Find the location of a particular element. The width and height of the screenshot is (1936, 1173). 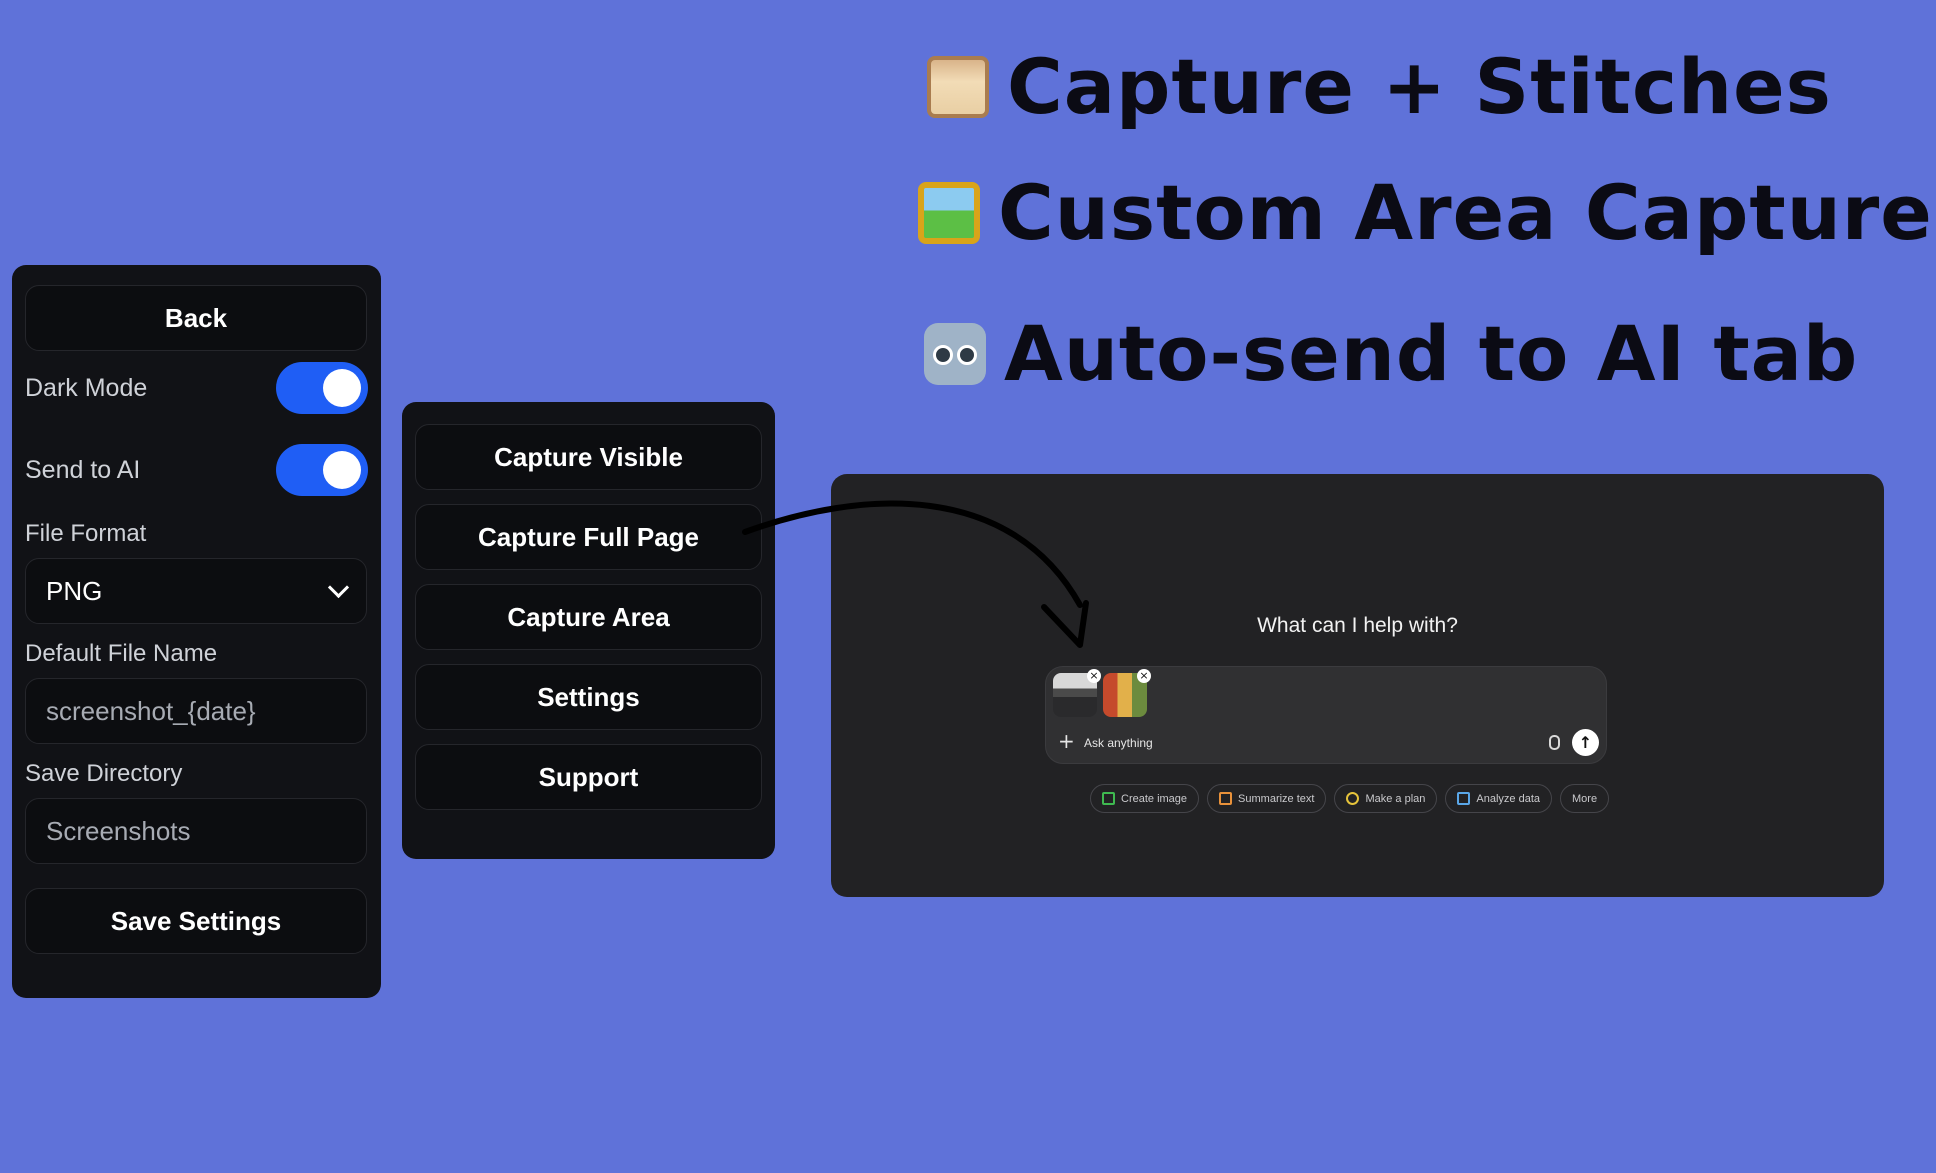

chip-label: Analyze data is located at coordinates (1508, 798).